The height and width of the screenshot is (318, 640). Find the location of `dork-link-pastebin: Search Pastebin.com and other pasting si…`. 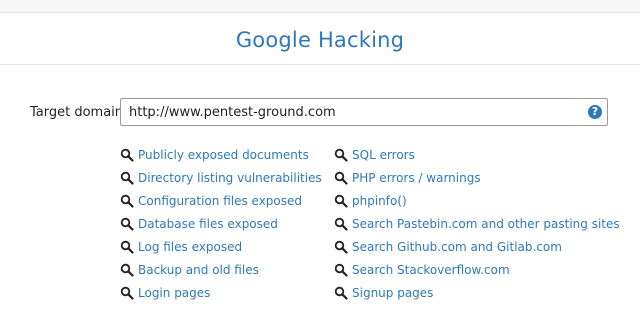

dork-link-pastebin: Search Pastebin.com and other pasting si… is located at coordinates (477, 223).